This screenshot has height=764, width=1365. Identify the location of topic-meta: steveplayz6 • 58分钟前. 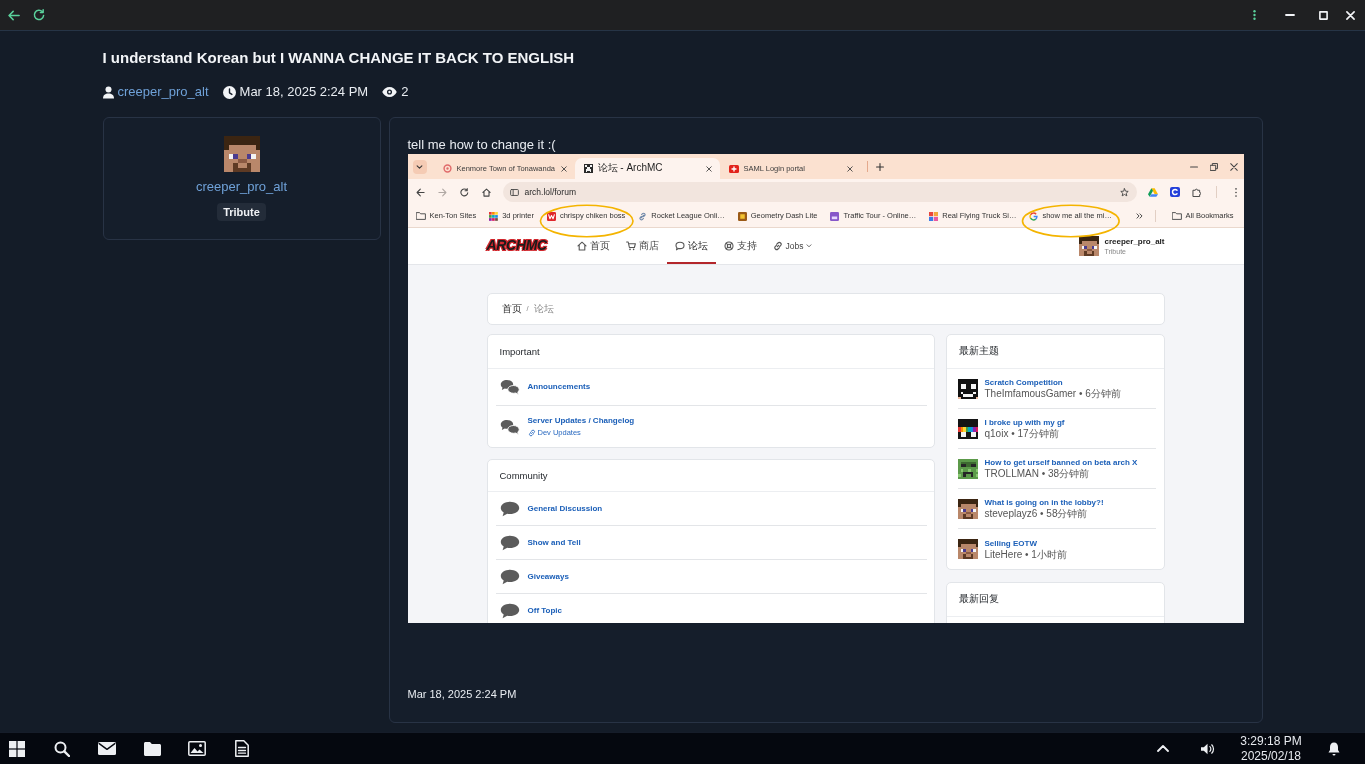
(1036, 514).